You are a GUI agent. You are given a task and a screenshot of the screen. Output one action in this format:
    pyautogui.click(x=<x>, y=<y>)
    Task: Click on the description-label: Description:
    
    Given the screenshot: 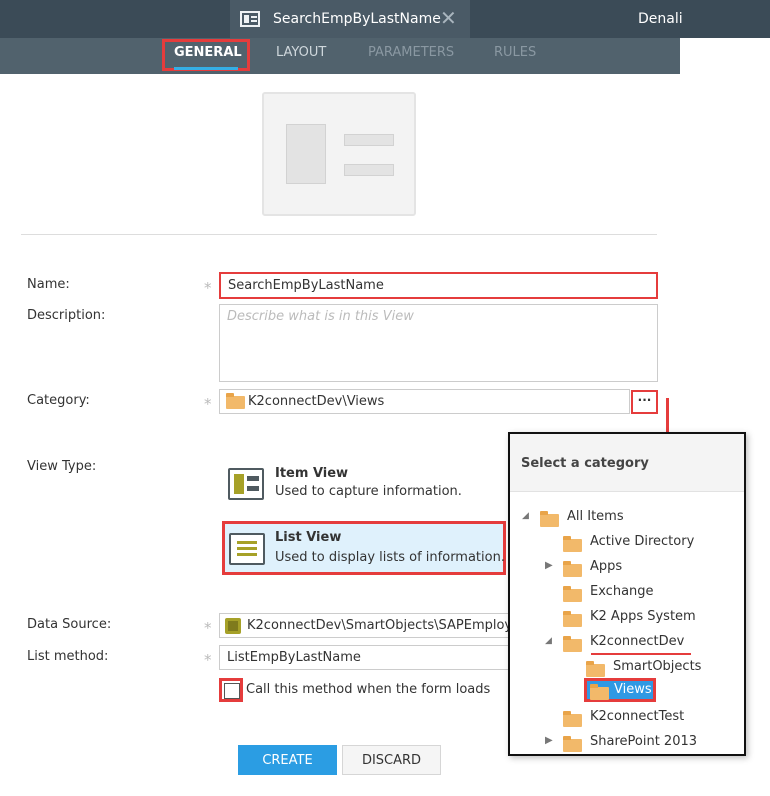 What is the action you would take?
    pyautogui.click(x=66, y=315)
    